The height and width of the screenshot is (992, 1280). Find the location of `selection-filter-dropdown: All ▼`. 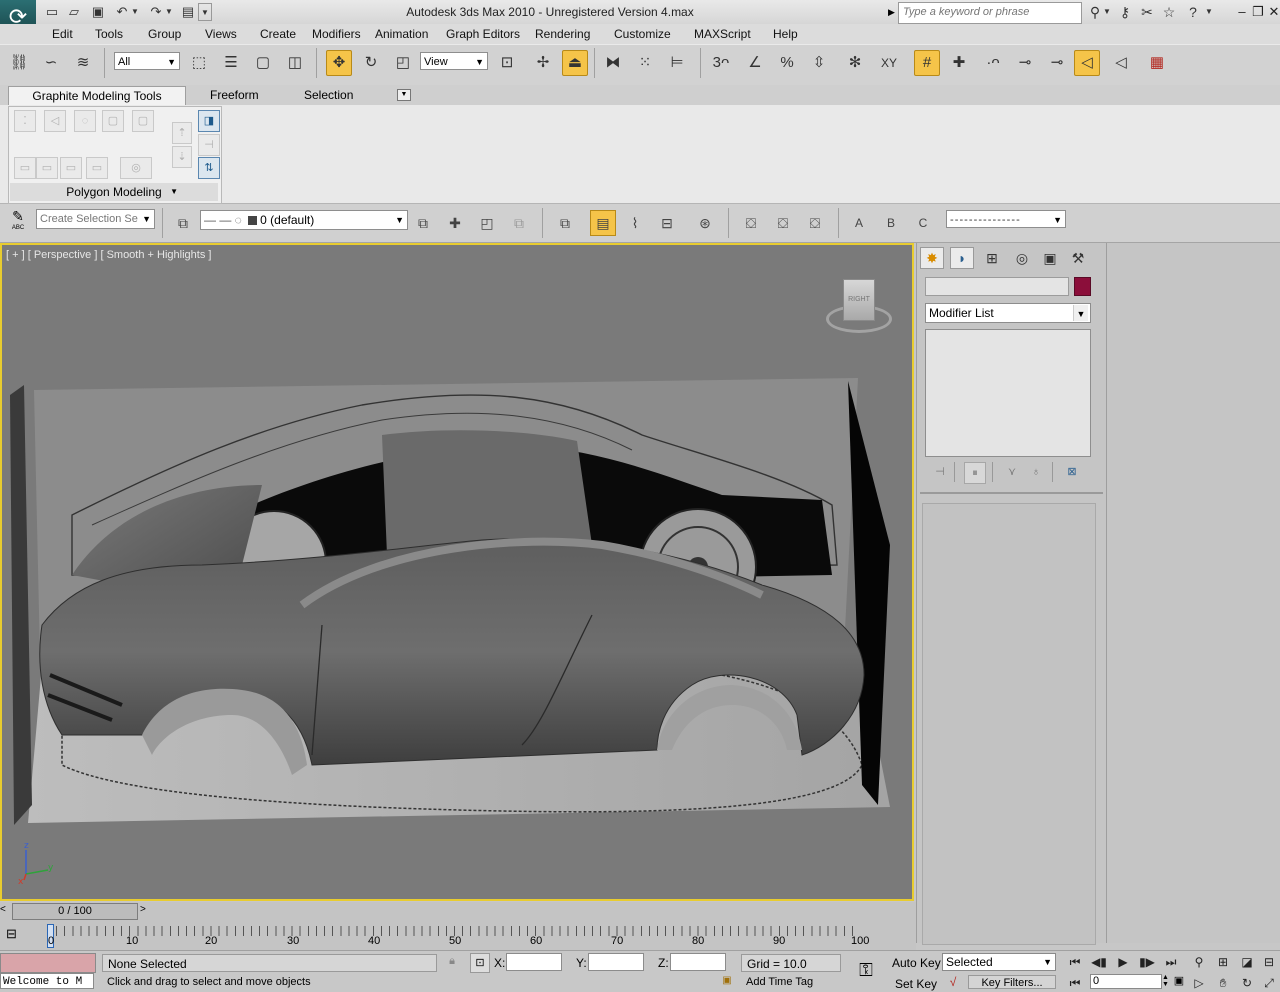

selection-filter-dropdown: All ▼ is located at coordinates (147, 61).